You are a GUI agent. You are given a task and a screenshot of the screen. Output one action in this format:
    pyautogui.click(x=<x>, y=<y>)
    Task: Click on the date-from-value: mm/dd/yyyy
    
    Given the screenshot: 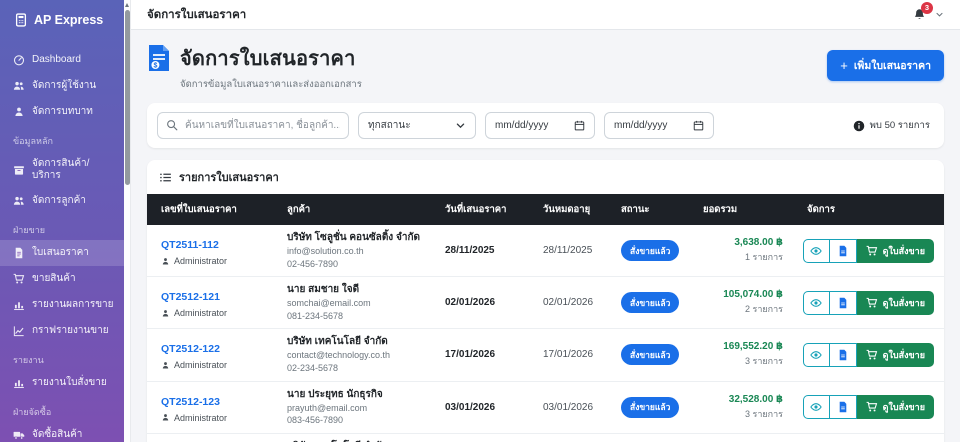 What is the action you would take?
    pyautogui.click(x=522, y=125)
    